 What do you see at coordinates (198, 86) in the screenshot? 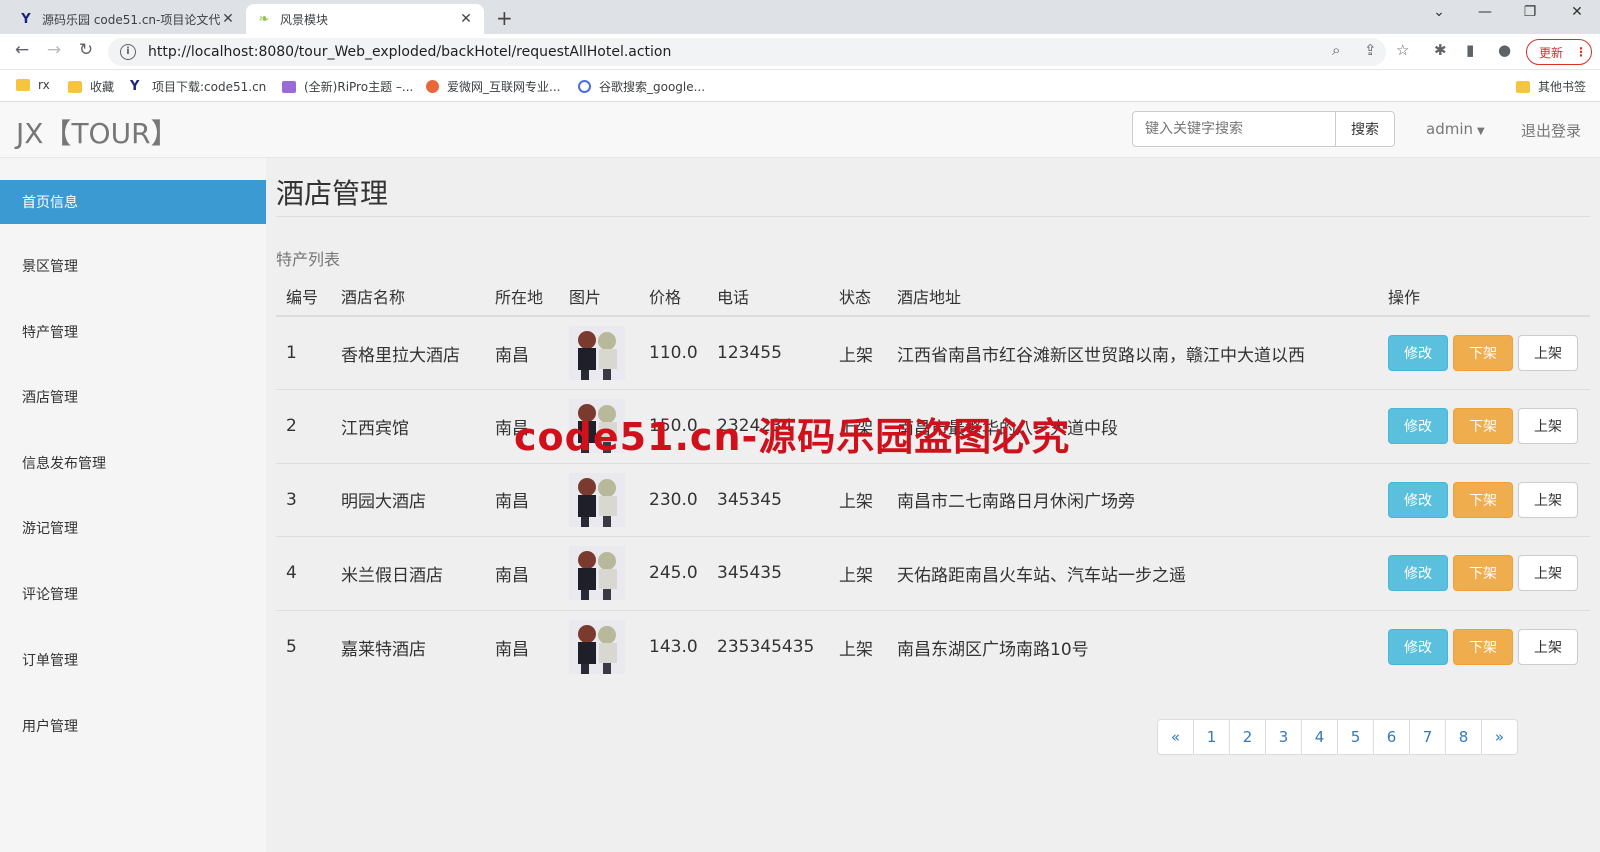
I see `bookmark-item: Y 项目下载:code51.cn` at bounding box center [198, 86].